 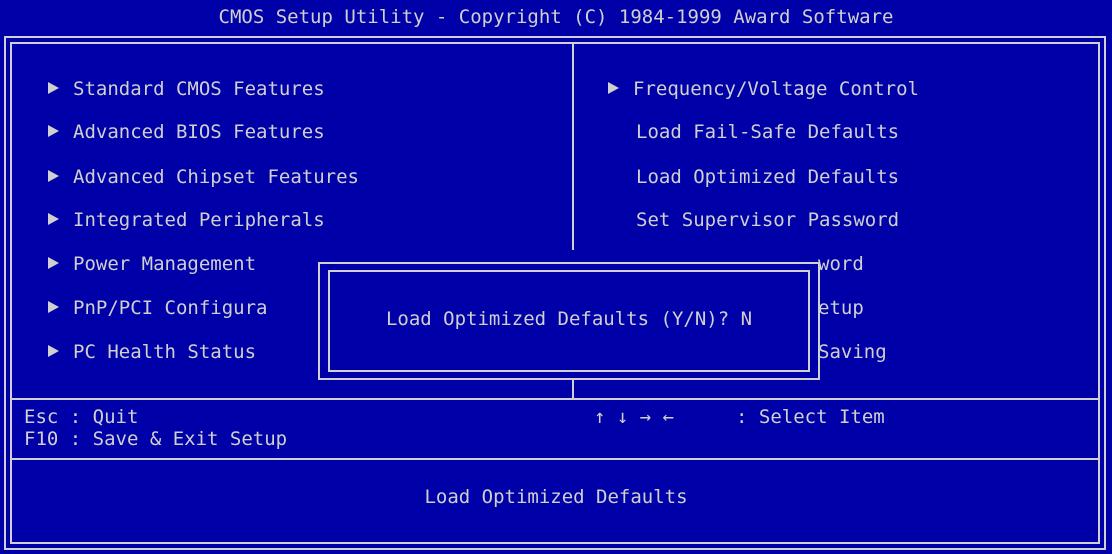 I want to click on menu-item-label: Load Fail-Safe Defaults, so click(x=768, y=132).